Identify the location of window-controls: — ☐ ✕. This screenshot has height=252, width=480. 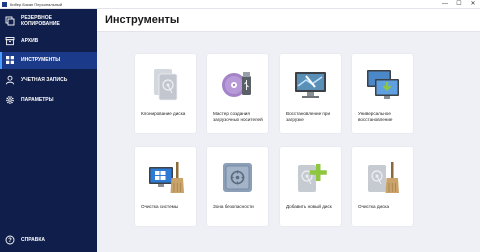
(459, 4).